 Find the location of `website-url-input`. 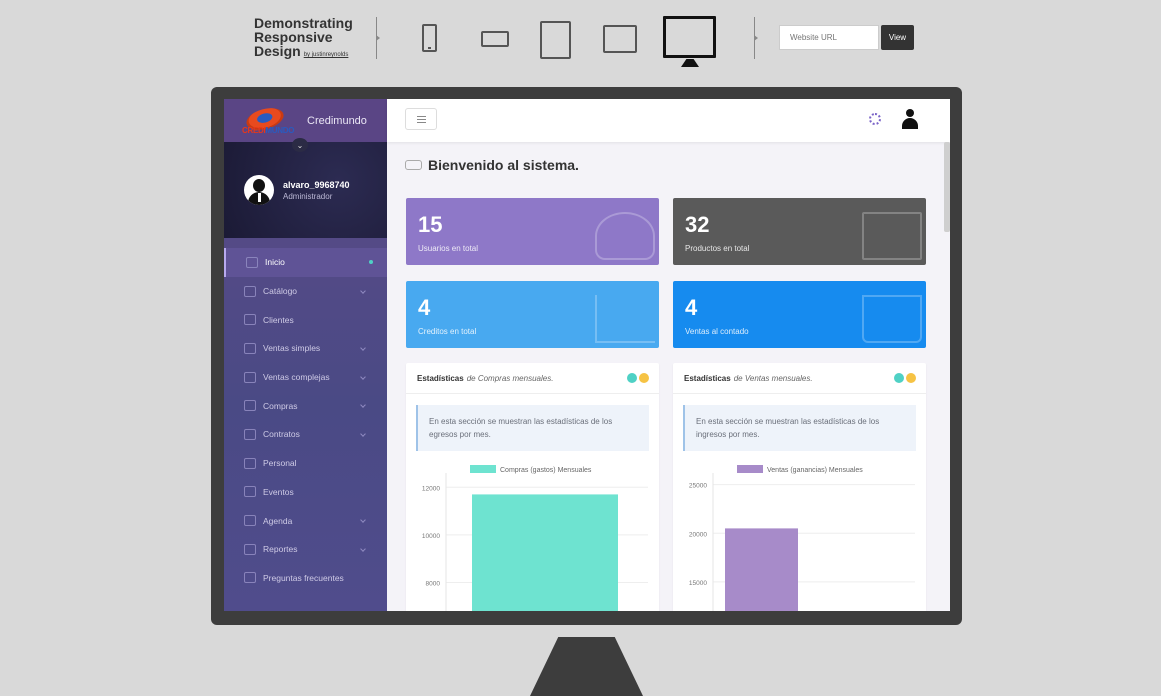

website-url-input is located at coordinates (829, 37).